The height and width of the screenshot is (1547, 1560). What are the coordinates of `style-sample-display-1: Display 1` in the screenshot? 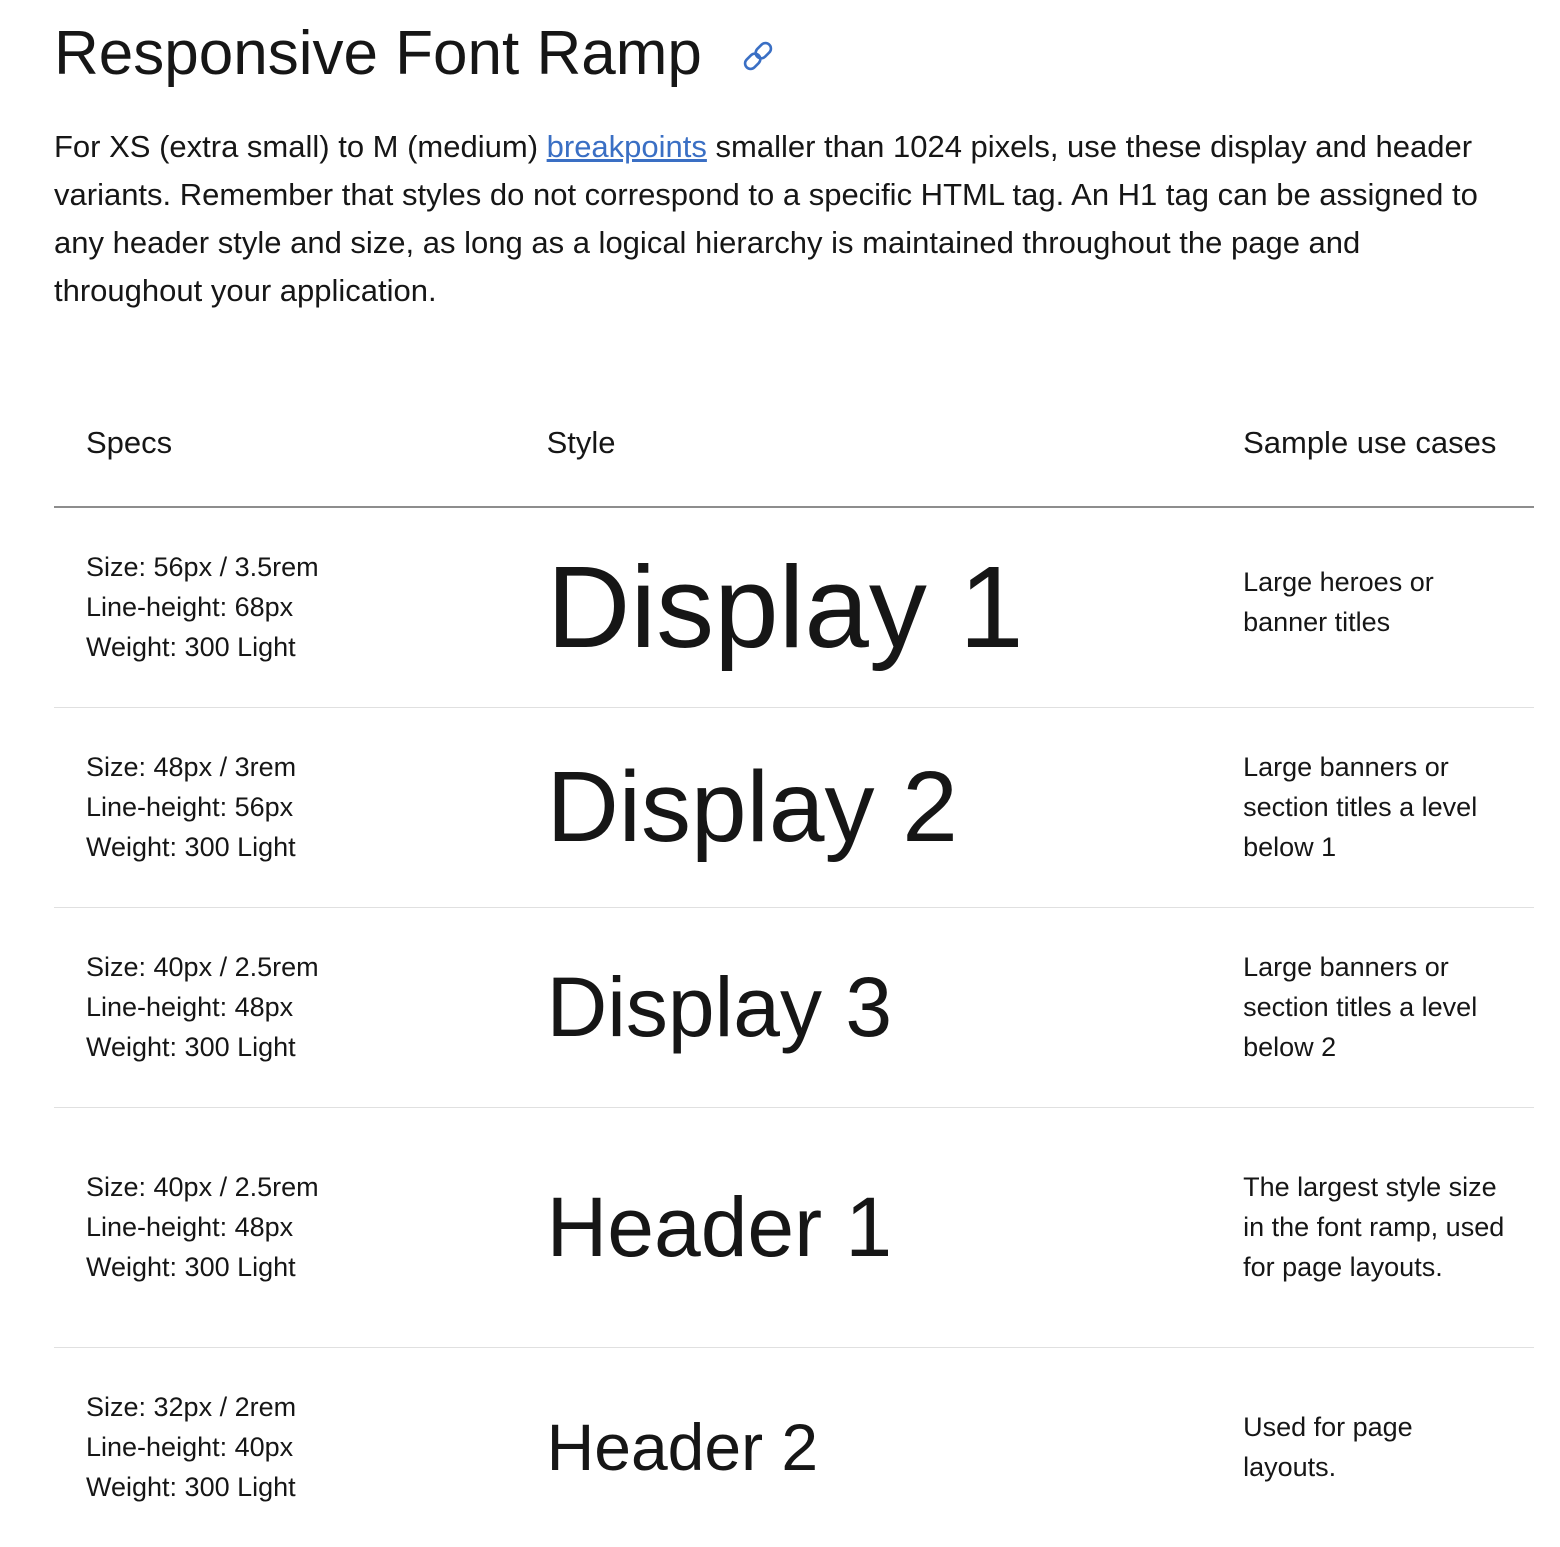 It's located at (785, 607).